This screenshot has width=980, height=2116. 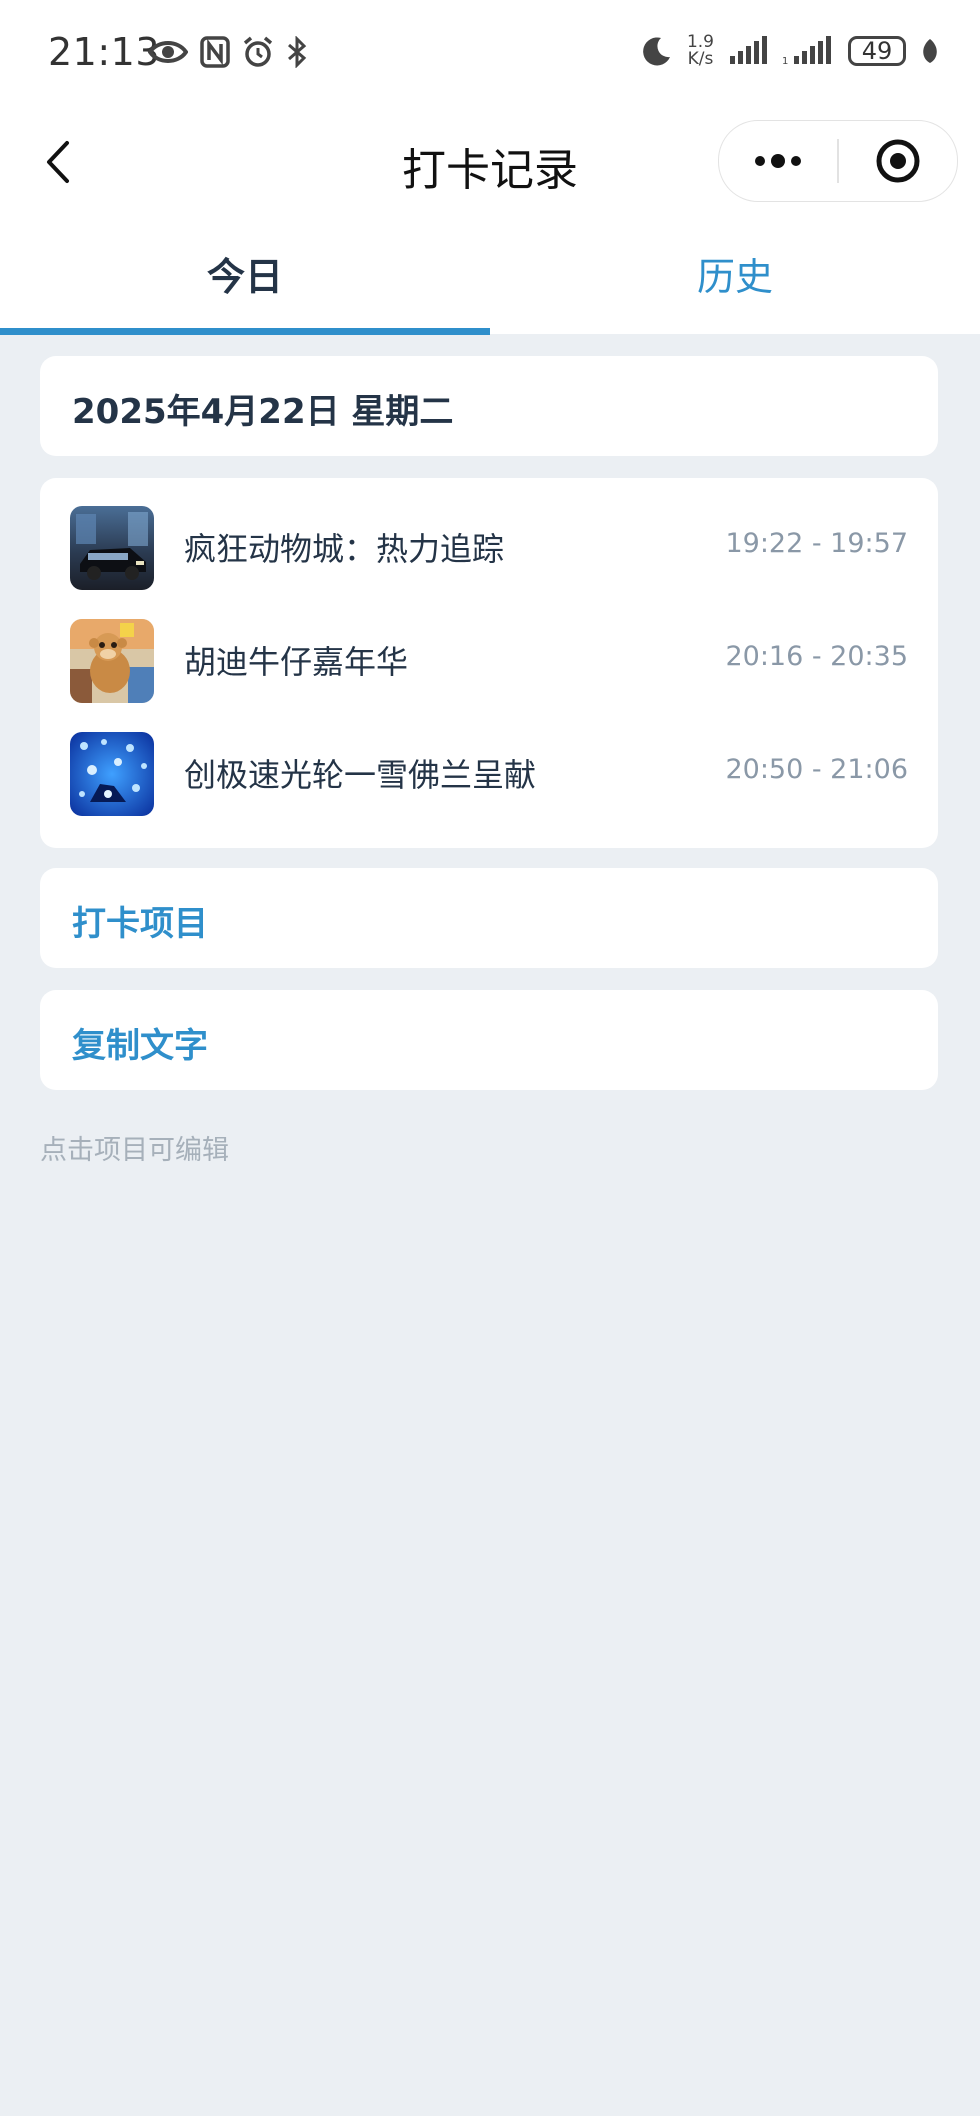 I want to click on tab-bar: 今日 历史, so click(x=490, y=273).